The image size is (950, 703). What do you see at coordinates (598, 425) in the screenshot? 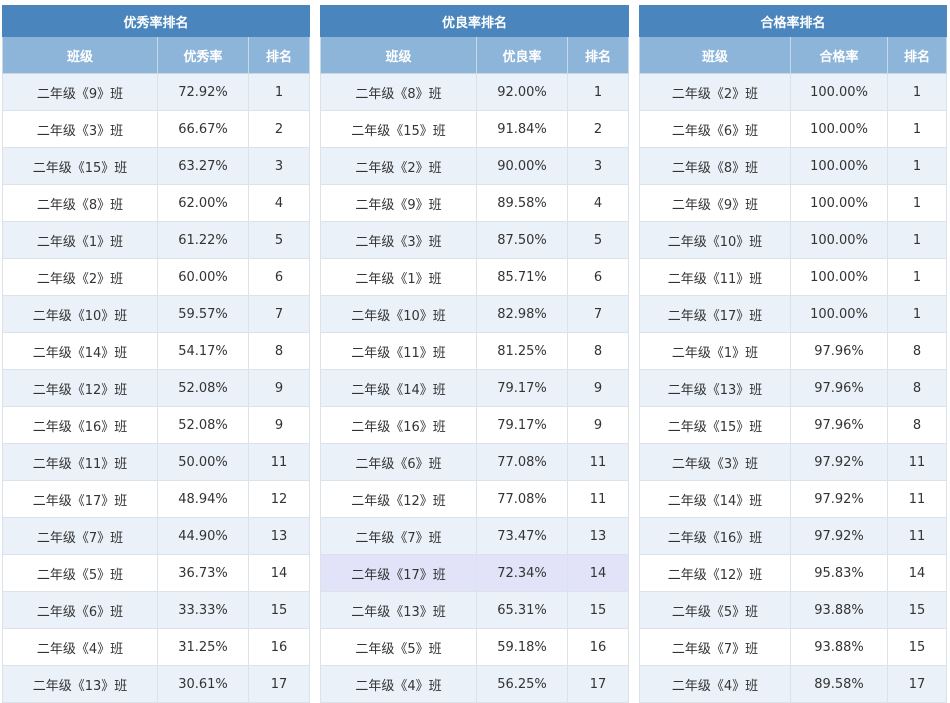
I see `rank-cell: 9` at bounding box center [598, 425].